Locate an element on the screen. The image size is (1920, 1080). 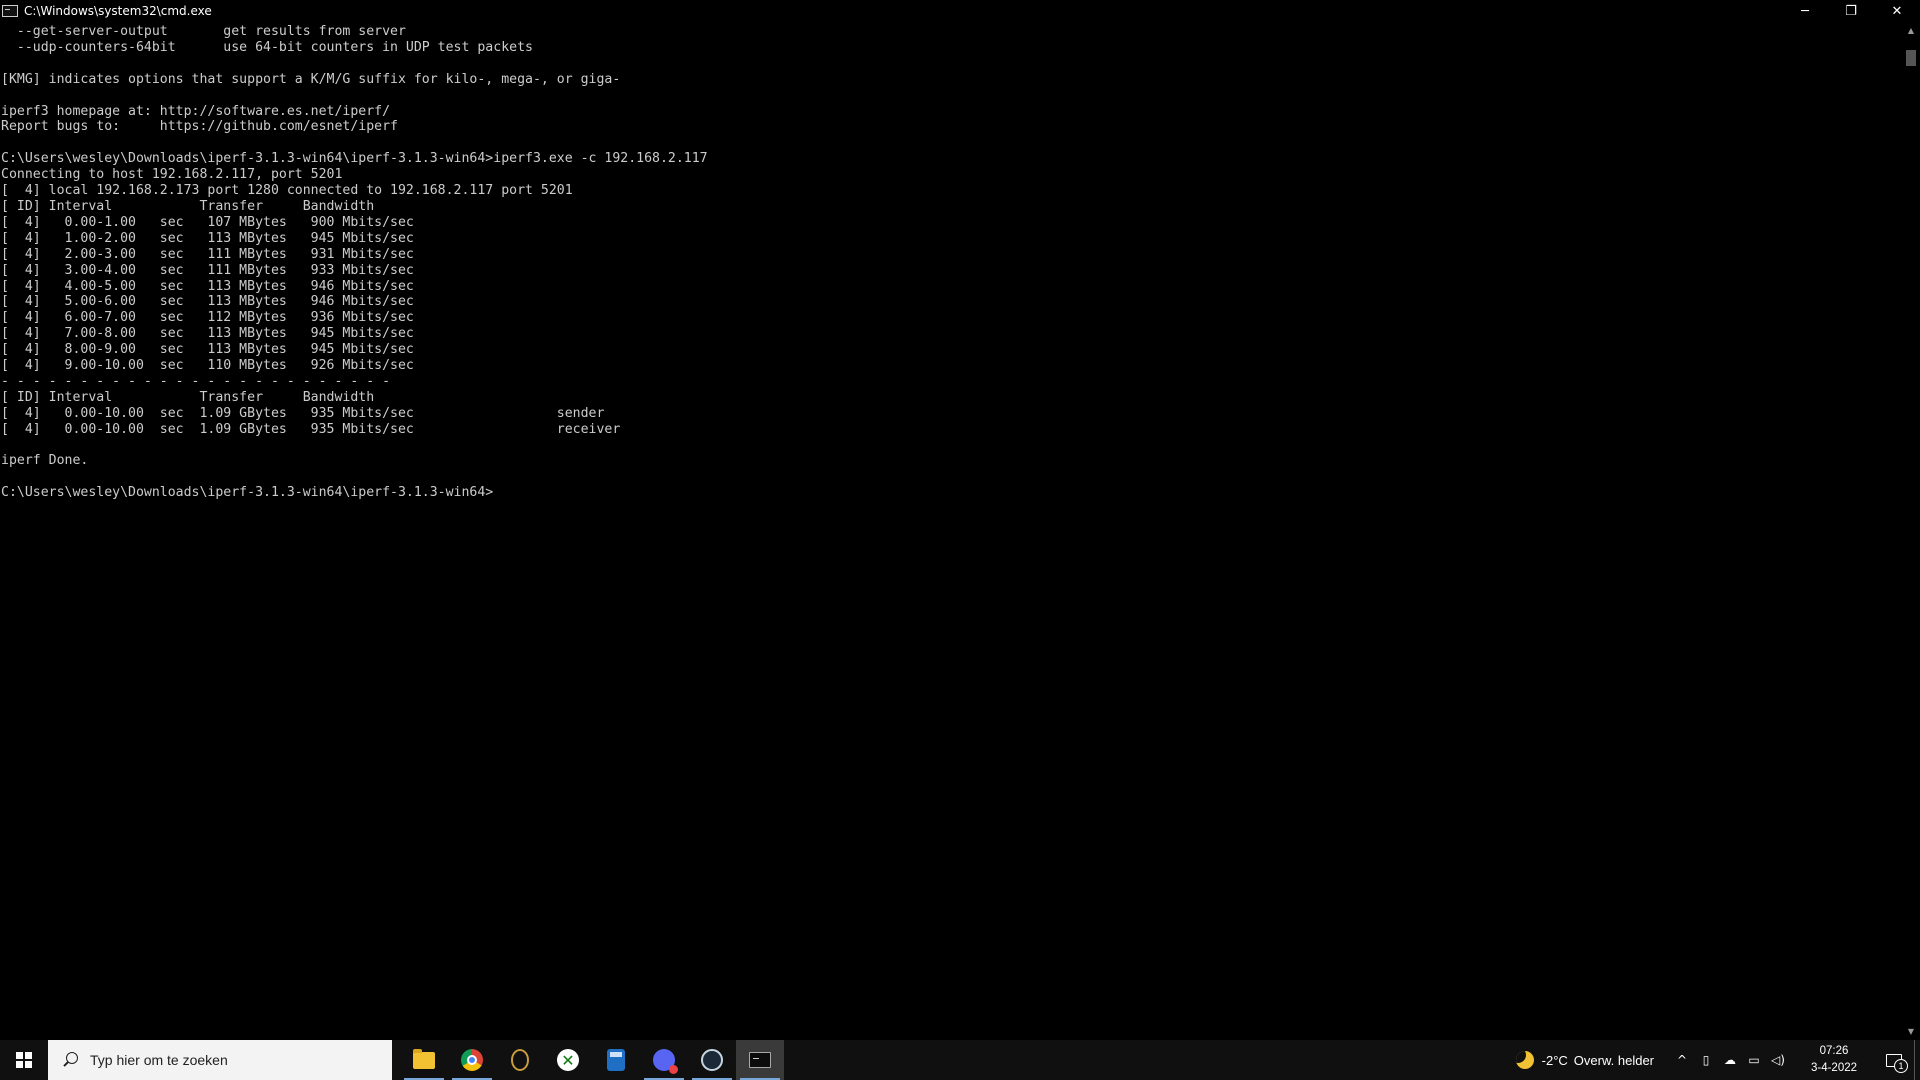
weather-widget: -2°C Overw. helder is located at coordinates (1584, 1060).